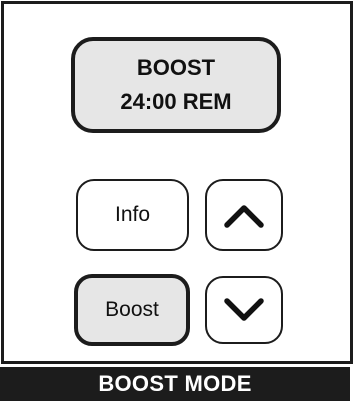  I want to click on lcd-display: BOOST 24:00 REM, so click(176, 85).